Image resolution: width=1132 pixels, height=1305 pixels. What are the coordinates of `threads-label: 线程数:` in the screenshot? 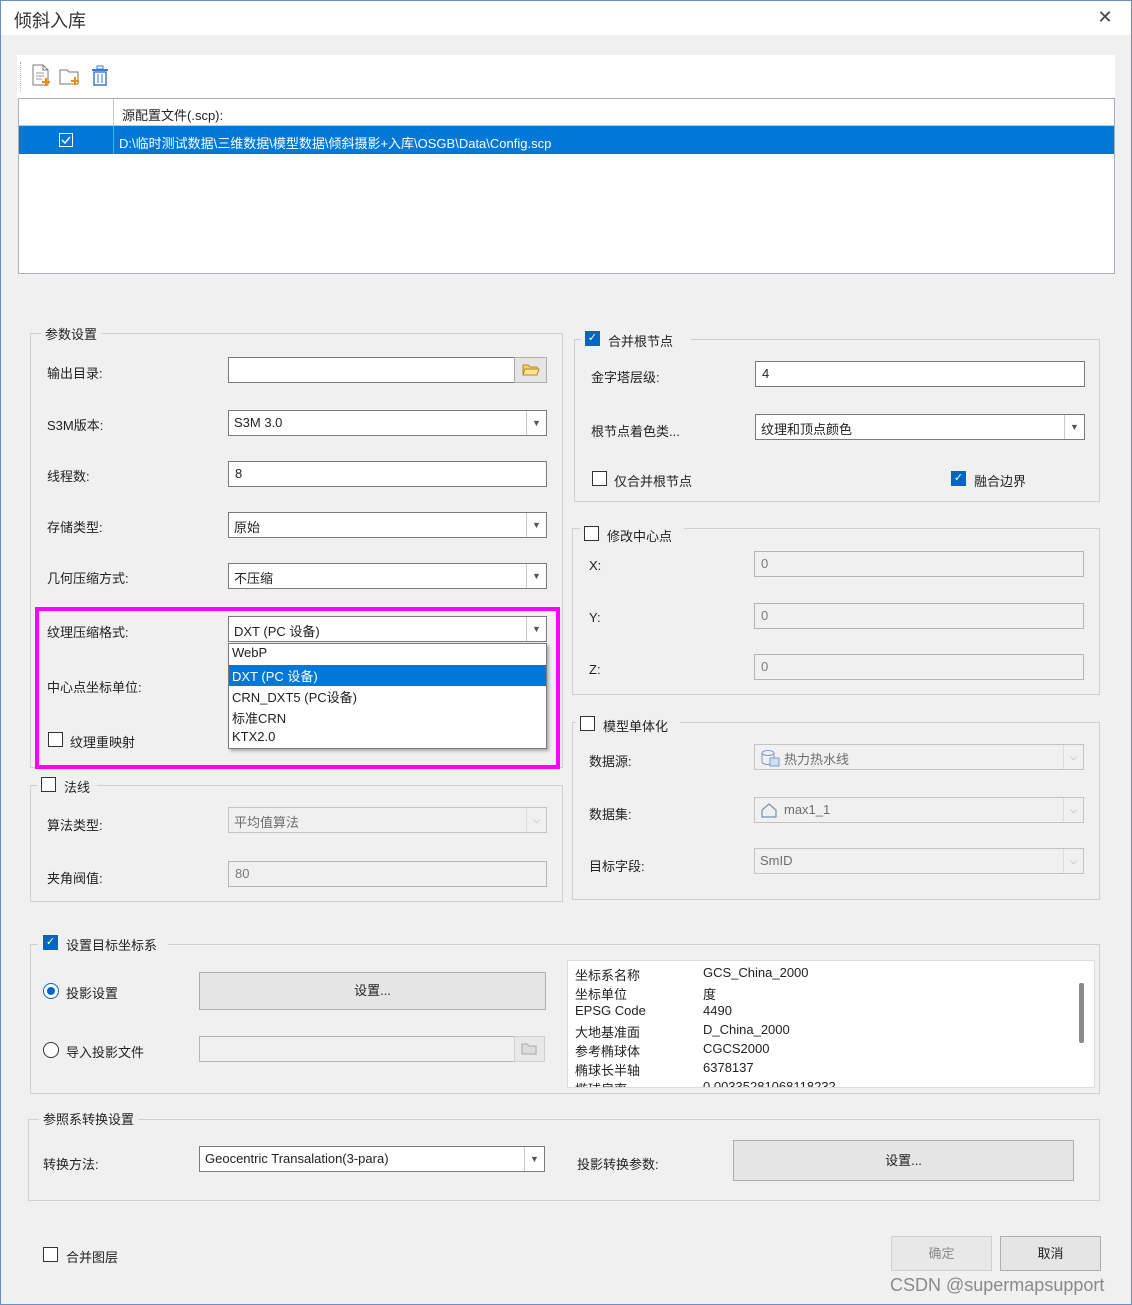 It's located at (68, 476).